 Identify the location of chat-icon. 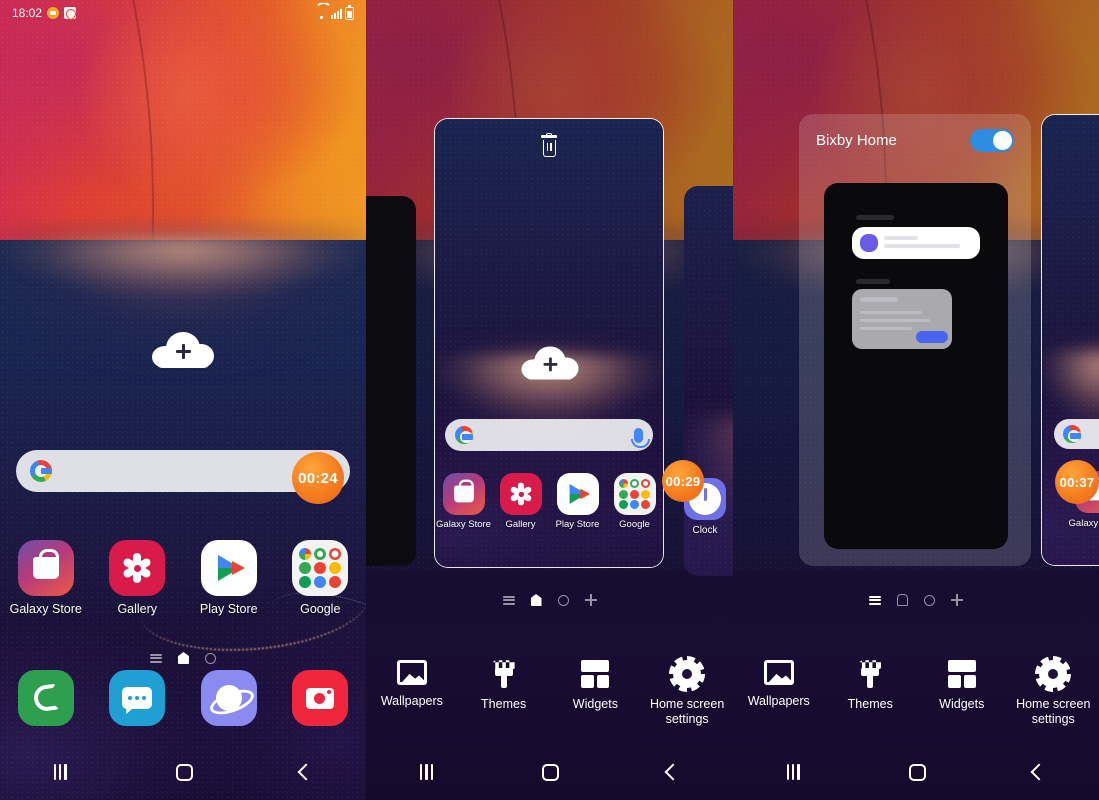
(53, 13).